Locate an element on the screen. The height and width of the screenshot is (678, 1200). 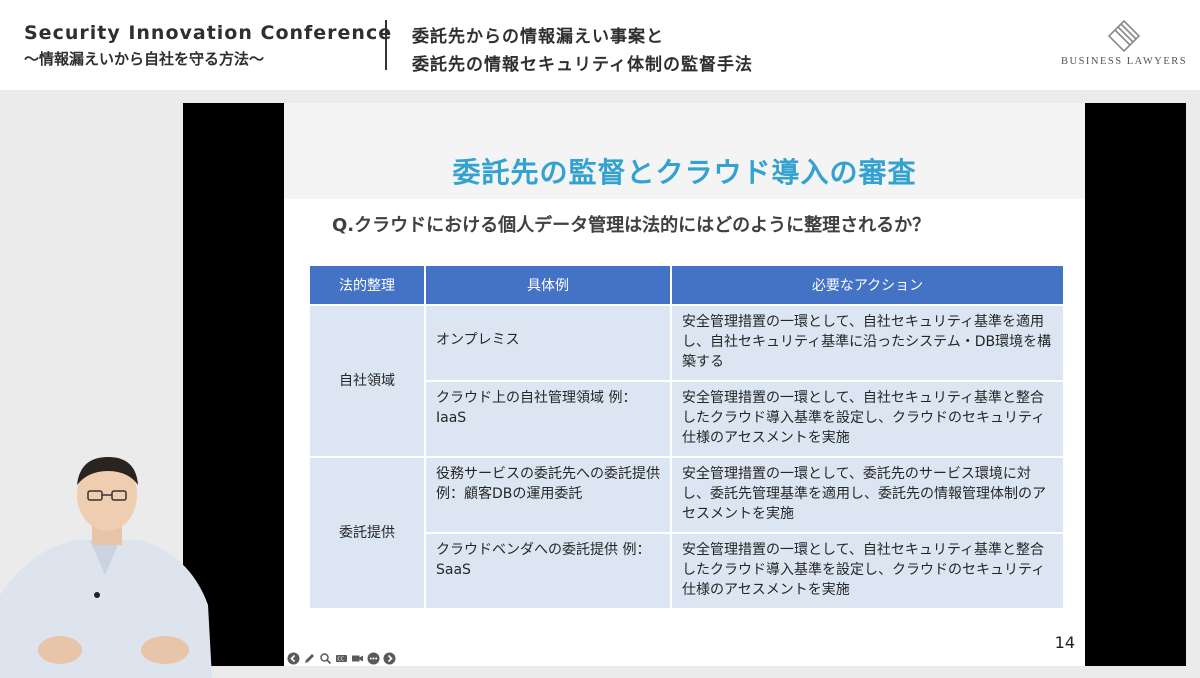
example-cell: クラウド上の自社管理領域 例：IaaS is located at coordinates (548, 419).